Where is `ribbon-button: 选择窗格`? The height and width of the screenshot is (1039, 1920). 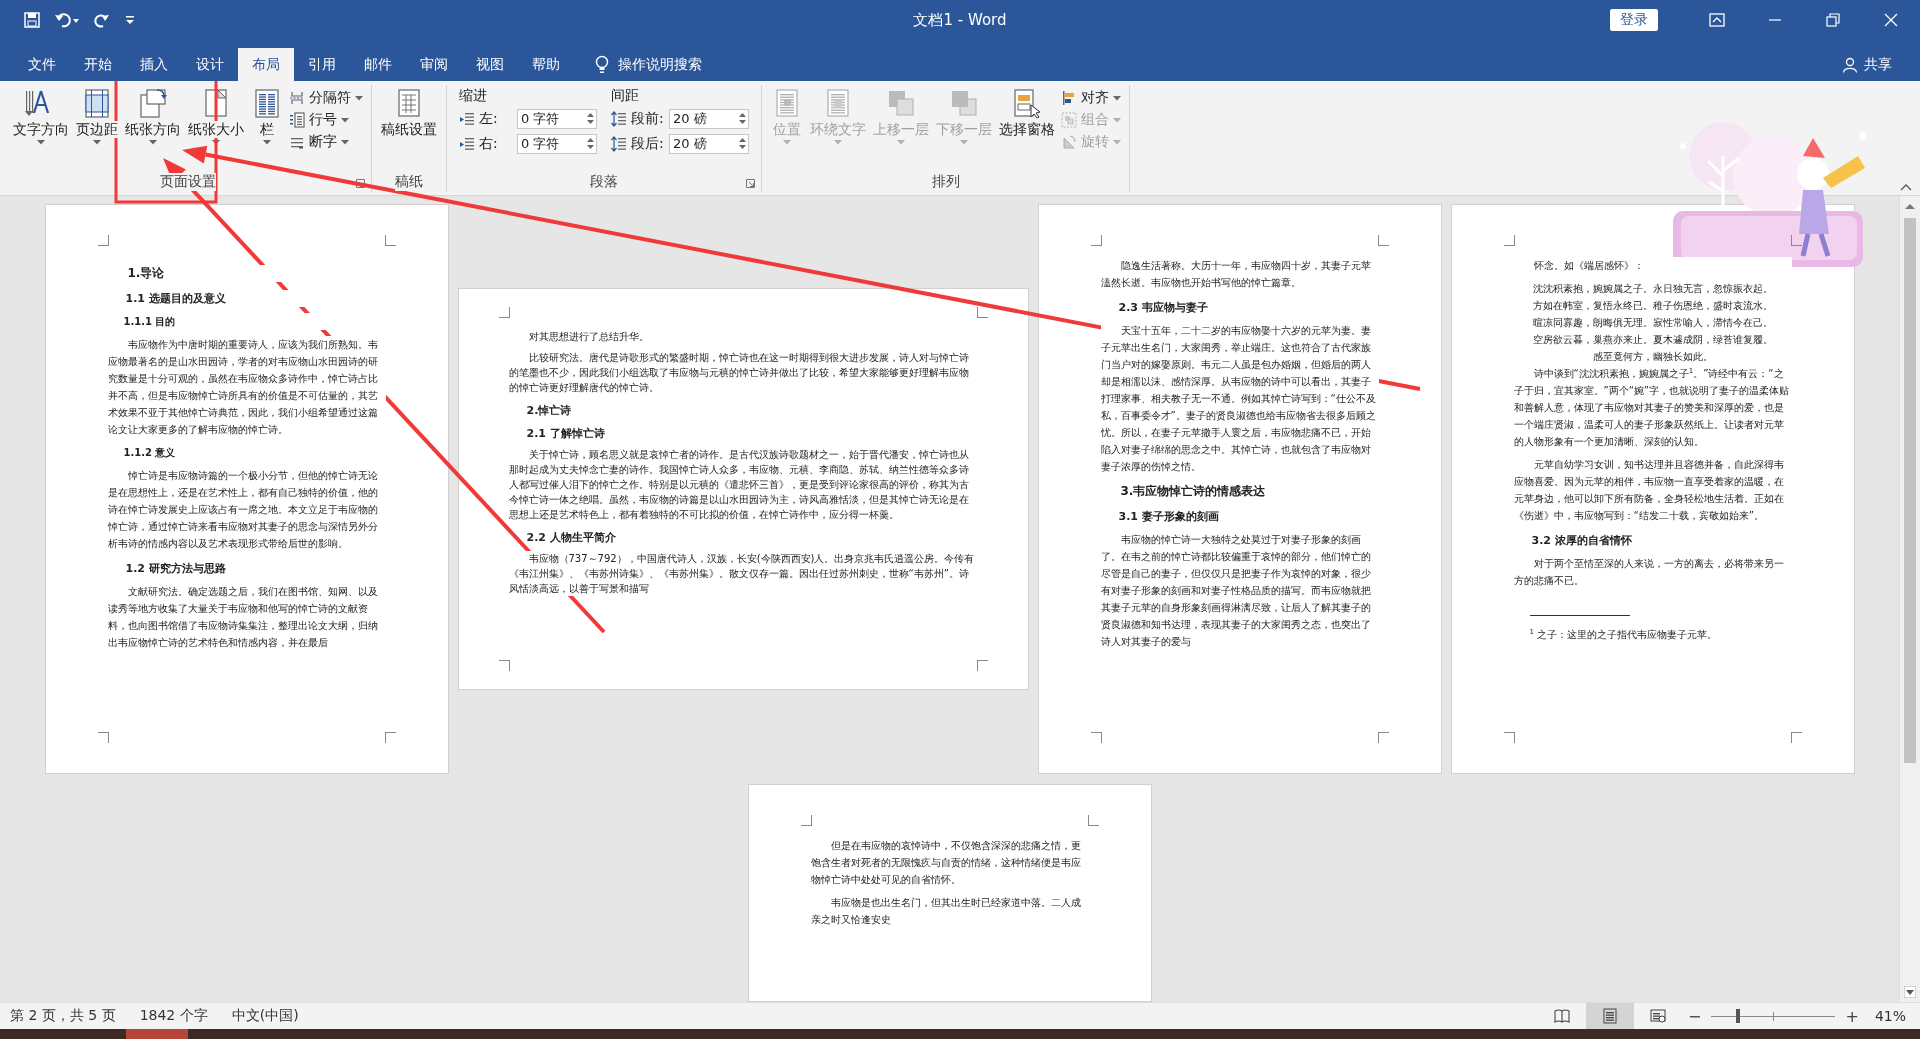 ribbon-button: 选择窗格 is located at coordinates (1027, 112).